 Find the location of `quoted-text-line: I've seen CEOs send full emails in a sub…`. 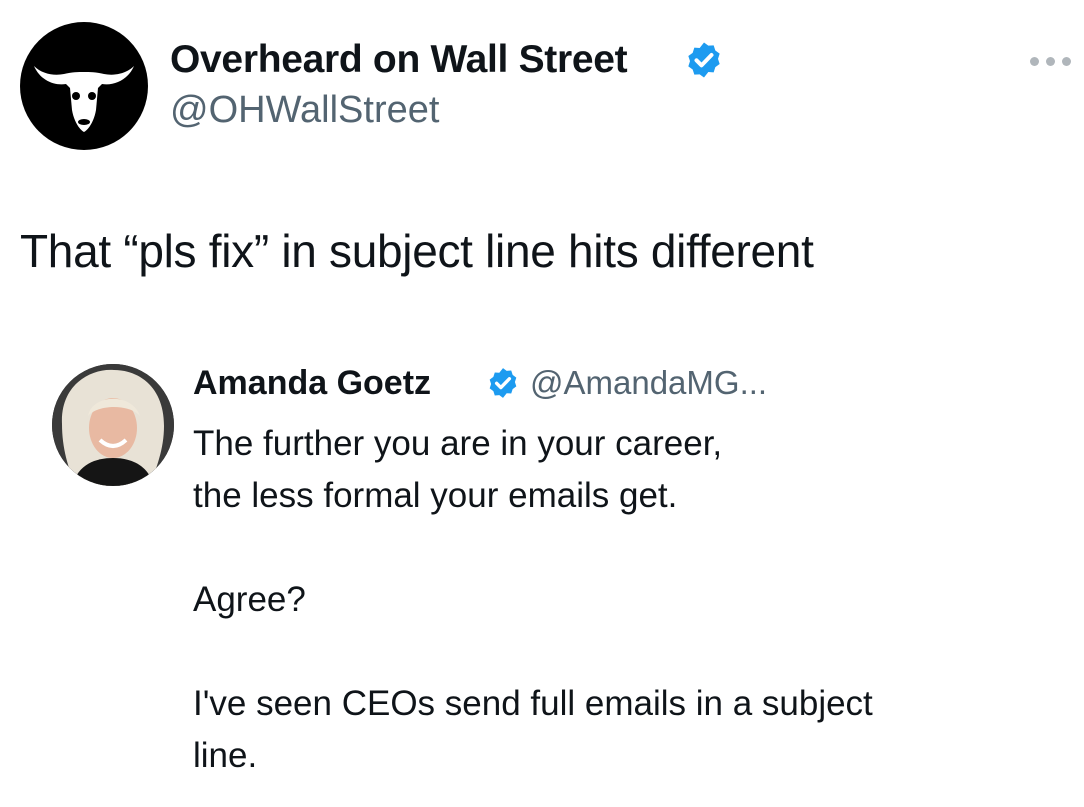

quoted-text-line: I've seen CEOs send full emails in a sub… is located at coordinates (533, 703).